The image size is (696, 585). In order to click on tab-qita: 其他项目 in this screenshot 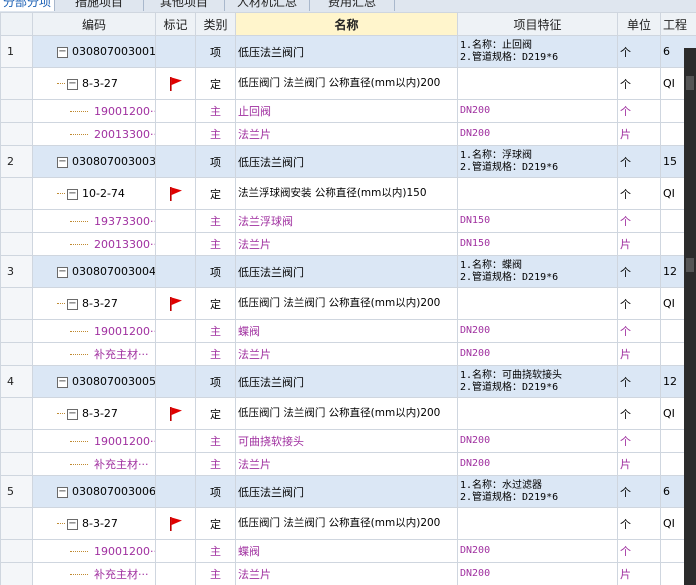, I will do `click(184, 5)`.